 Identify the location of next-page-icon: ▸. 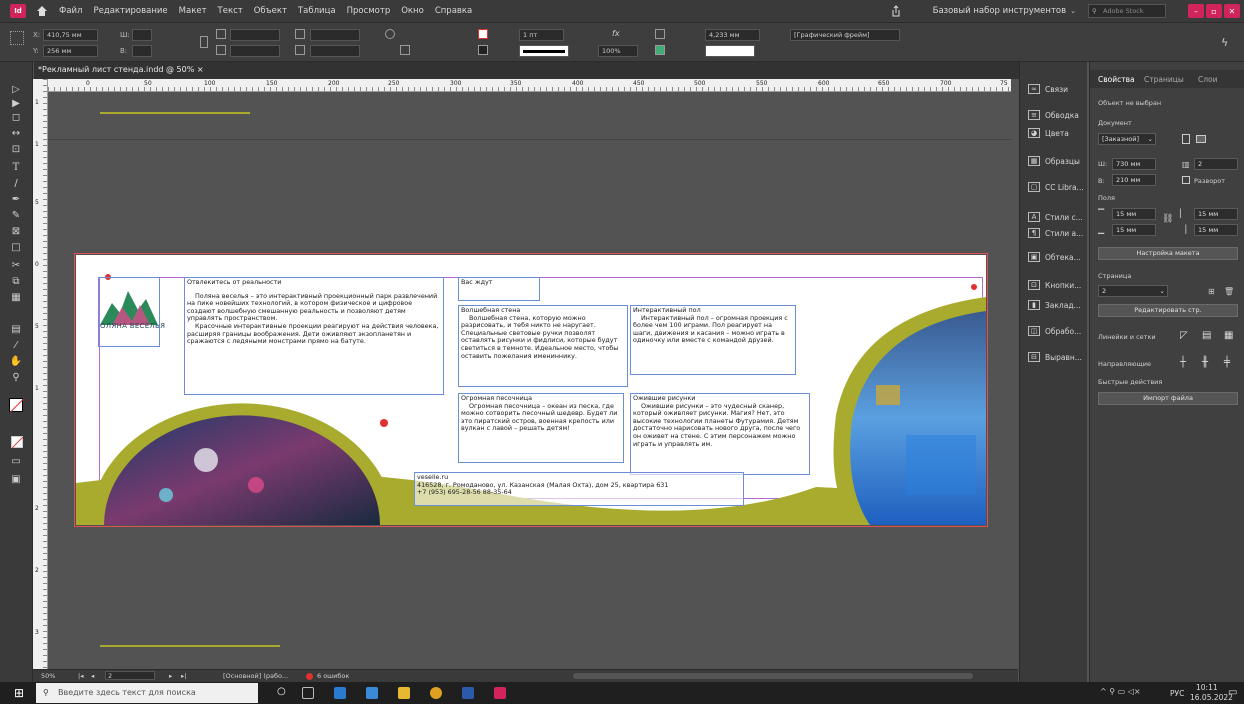
(170, 676).